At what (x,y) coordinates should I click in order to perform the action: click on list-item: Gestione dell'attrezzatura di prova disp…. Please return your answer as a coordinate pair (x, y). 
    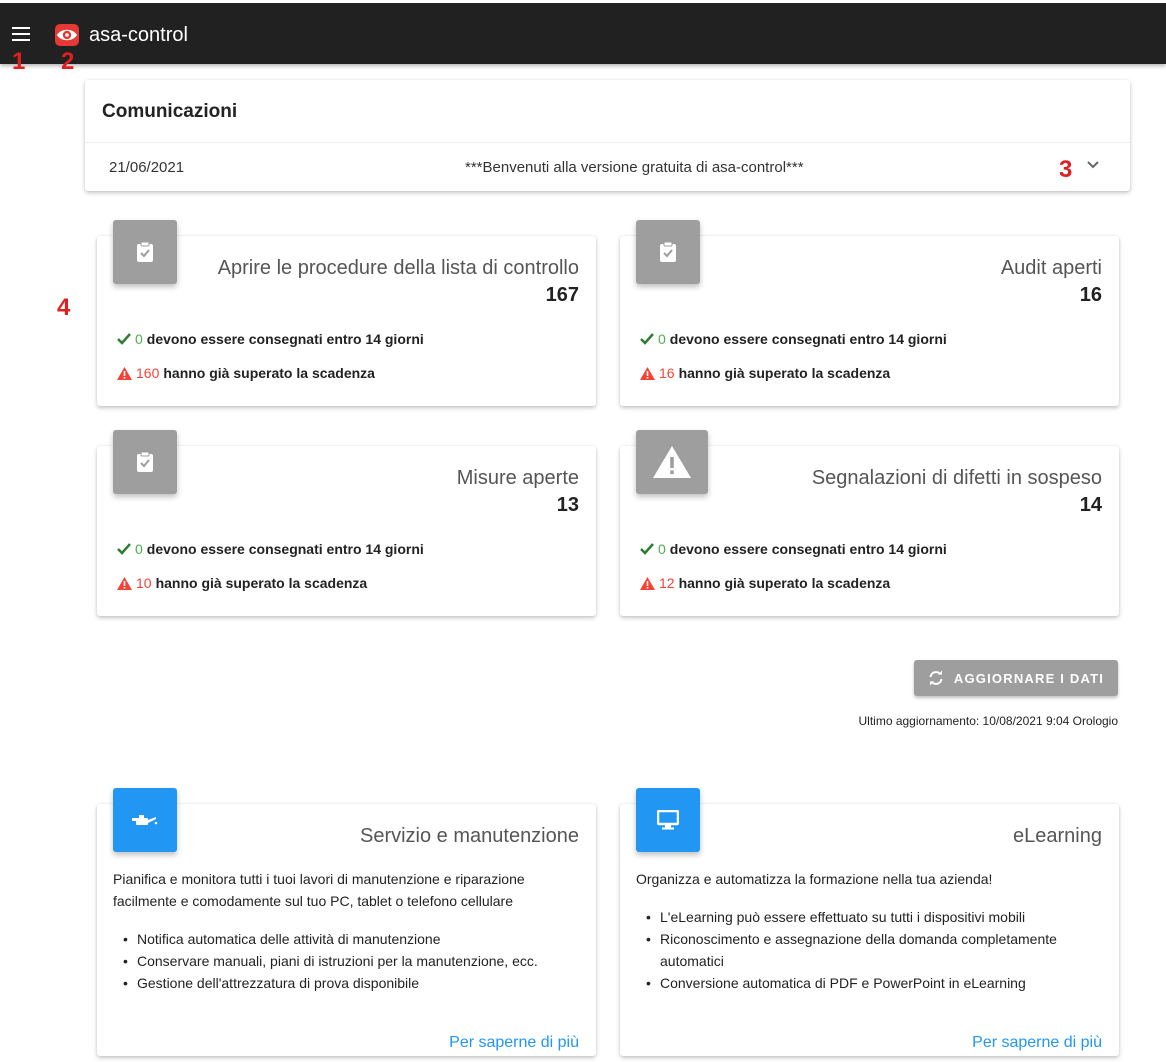
    Looking at the image, I should click on (348, 983).